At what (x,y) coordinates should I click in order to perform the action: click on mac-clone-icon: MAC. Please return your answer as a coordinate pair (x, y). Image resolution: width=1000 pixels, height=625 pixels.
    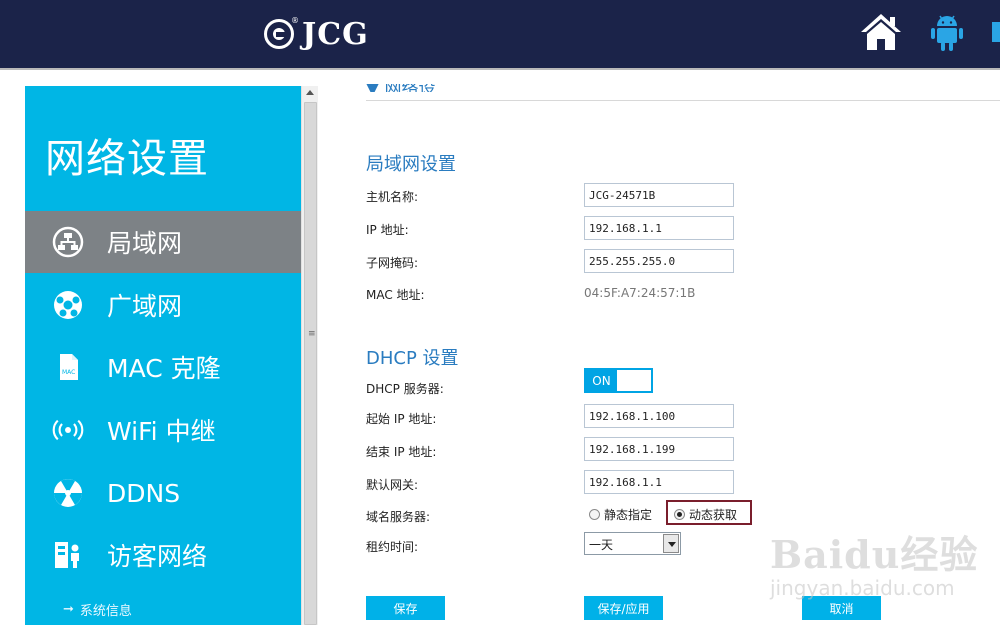
    Looking at the image, I should click on (68, 367).